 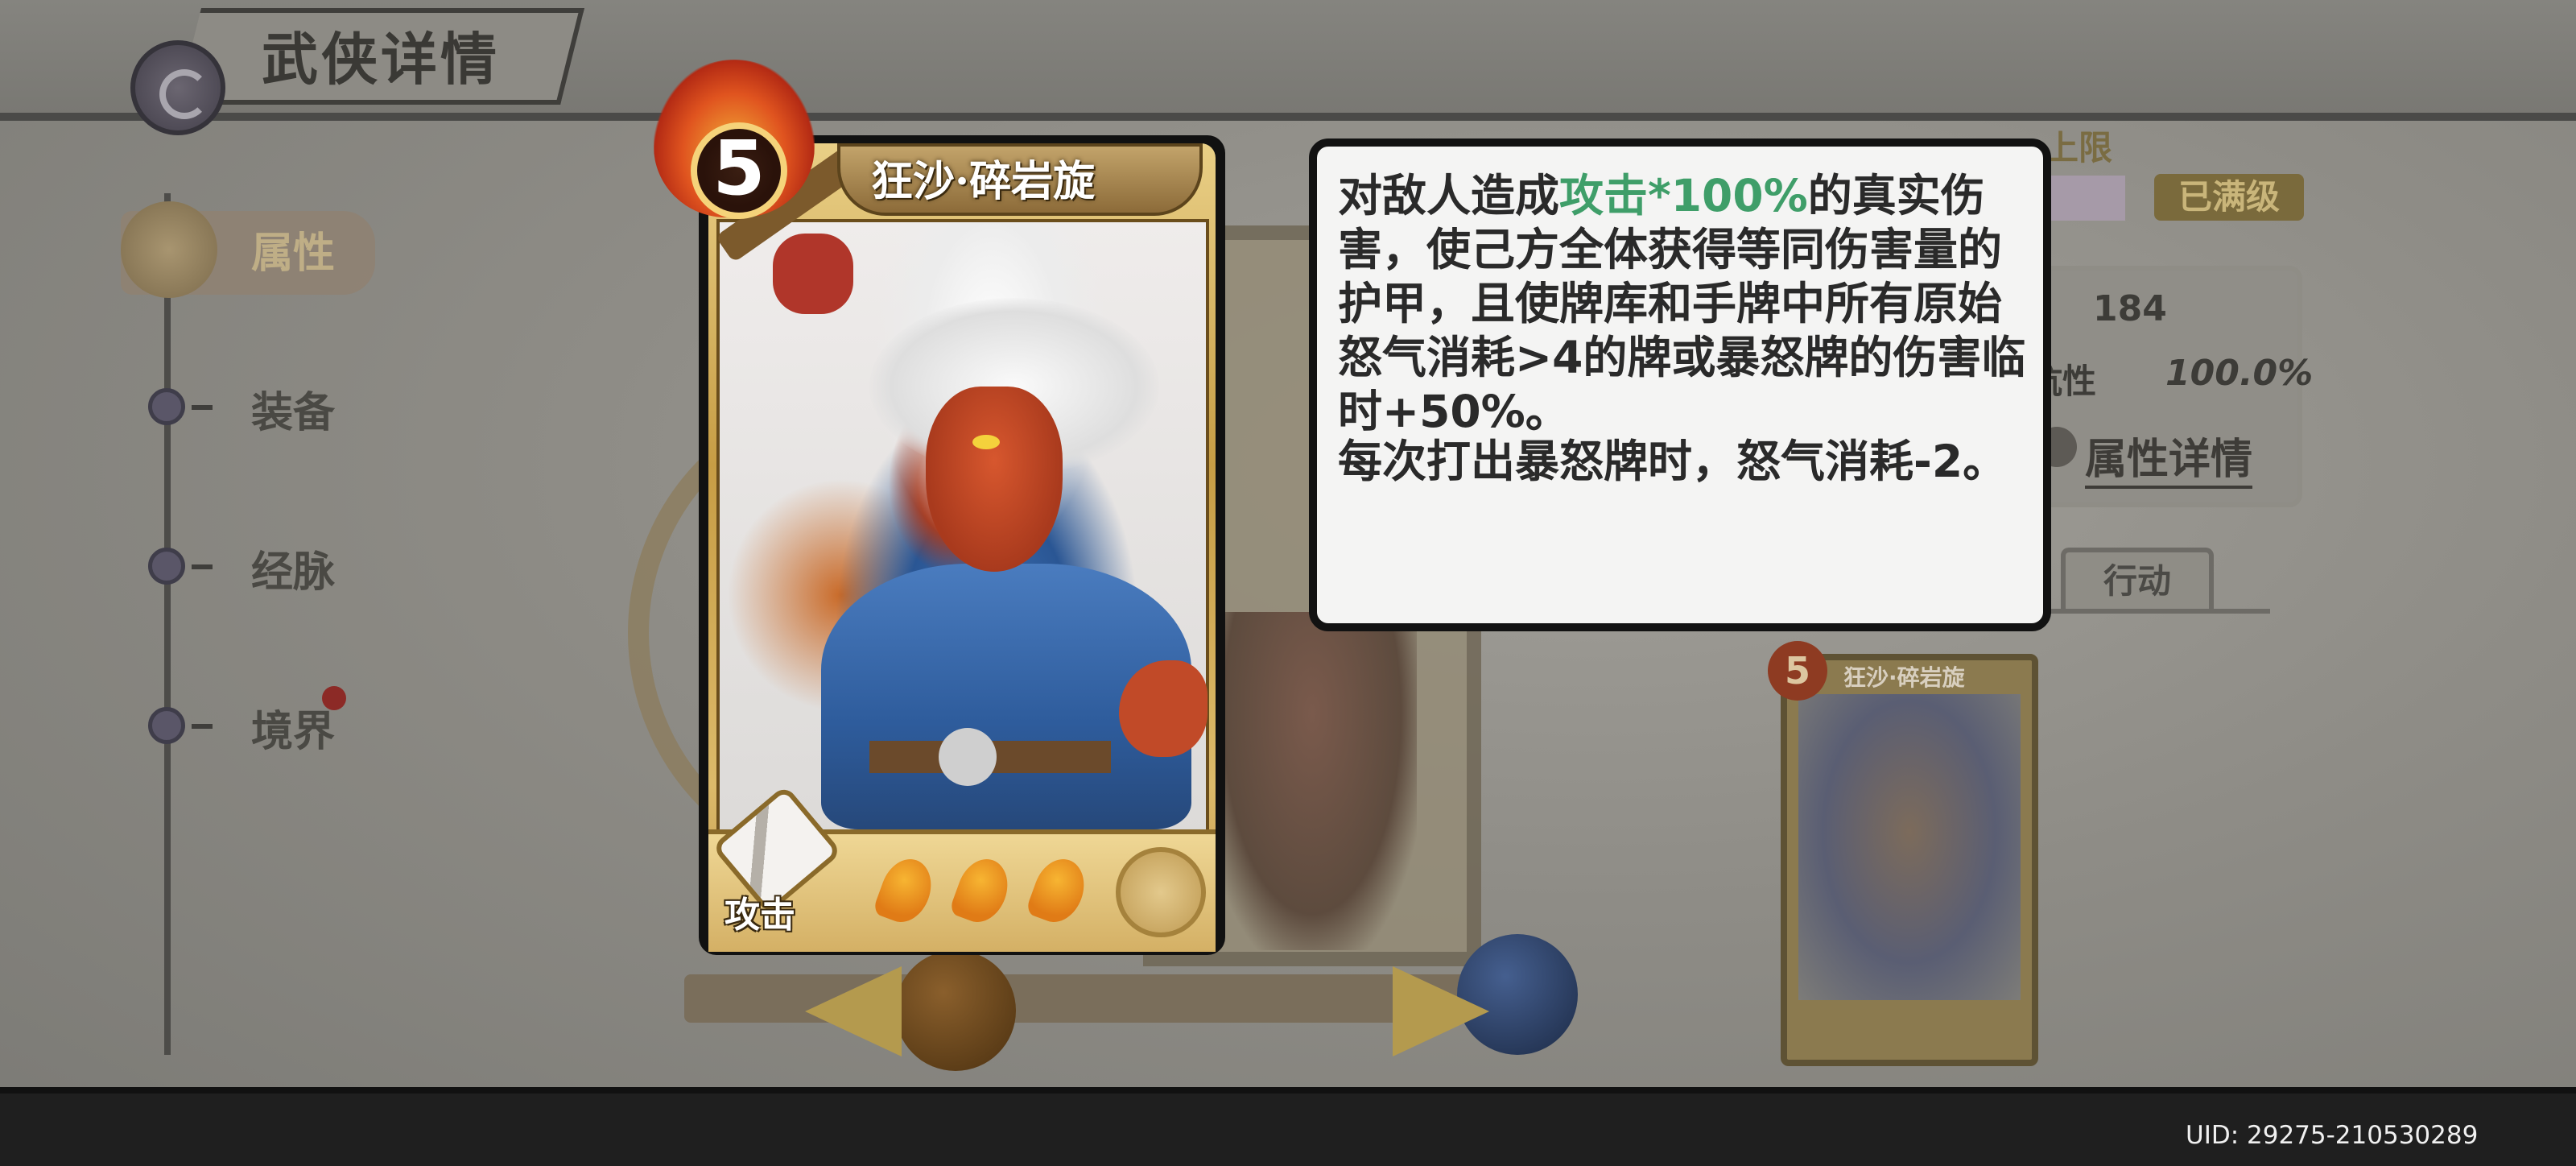 What do you see at coordinates (2149, 611) in the screenshot?
I see `tab-underline` at bounding box center [2149, 611].